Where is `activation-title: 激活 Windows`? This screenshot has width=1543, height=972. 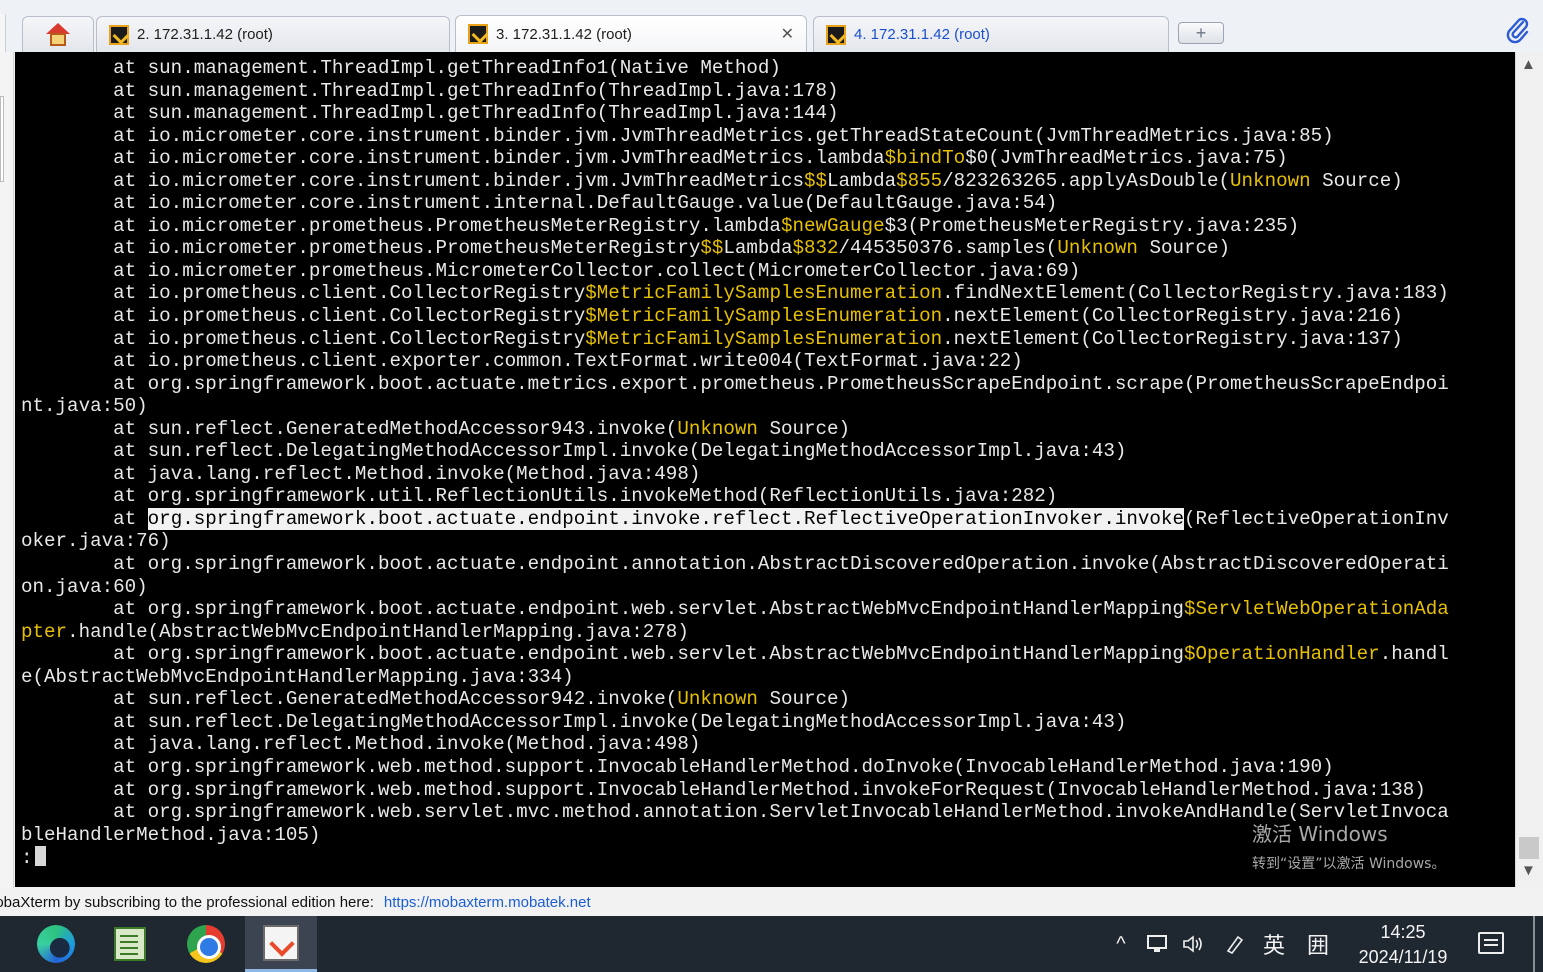
activation-title: 激活 Windows is located at coordinates (1320, 834).